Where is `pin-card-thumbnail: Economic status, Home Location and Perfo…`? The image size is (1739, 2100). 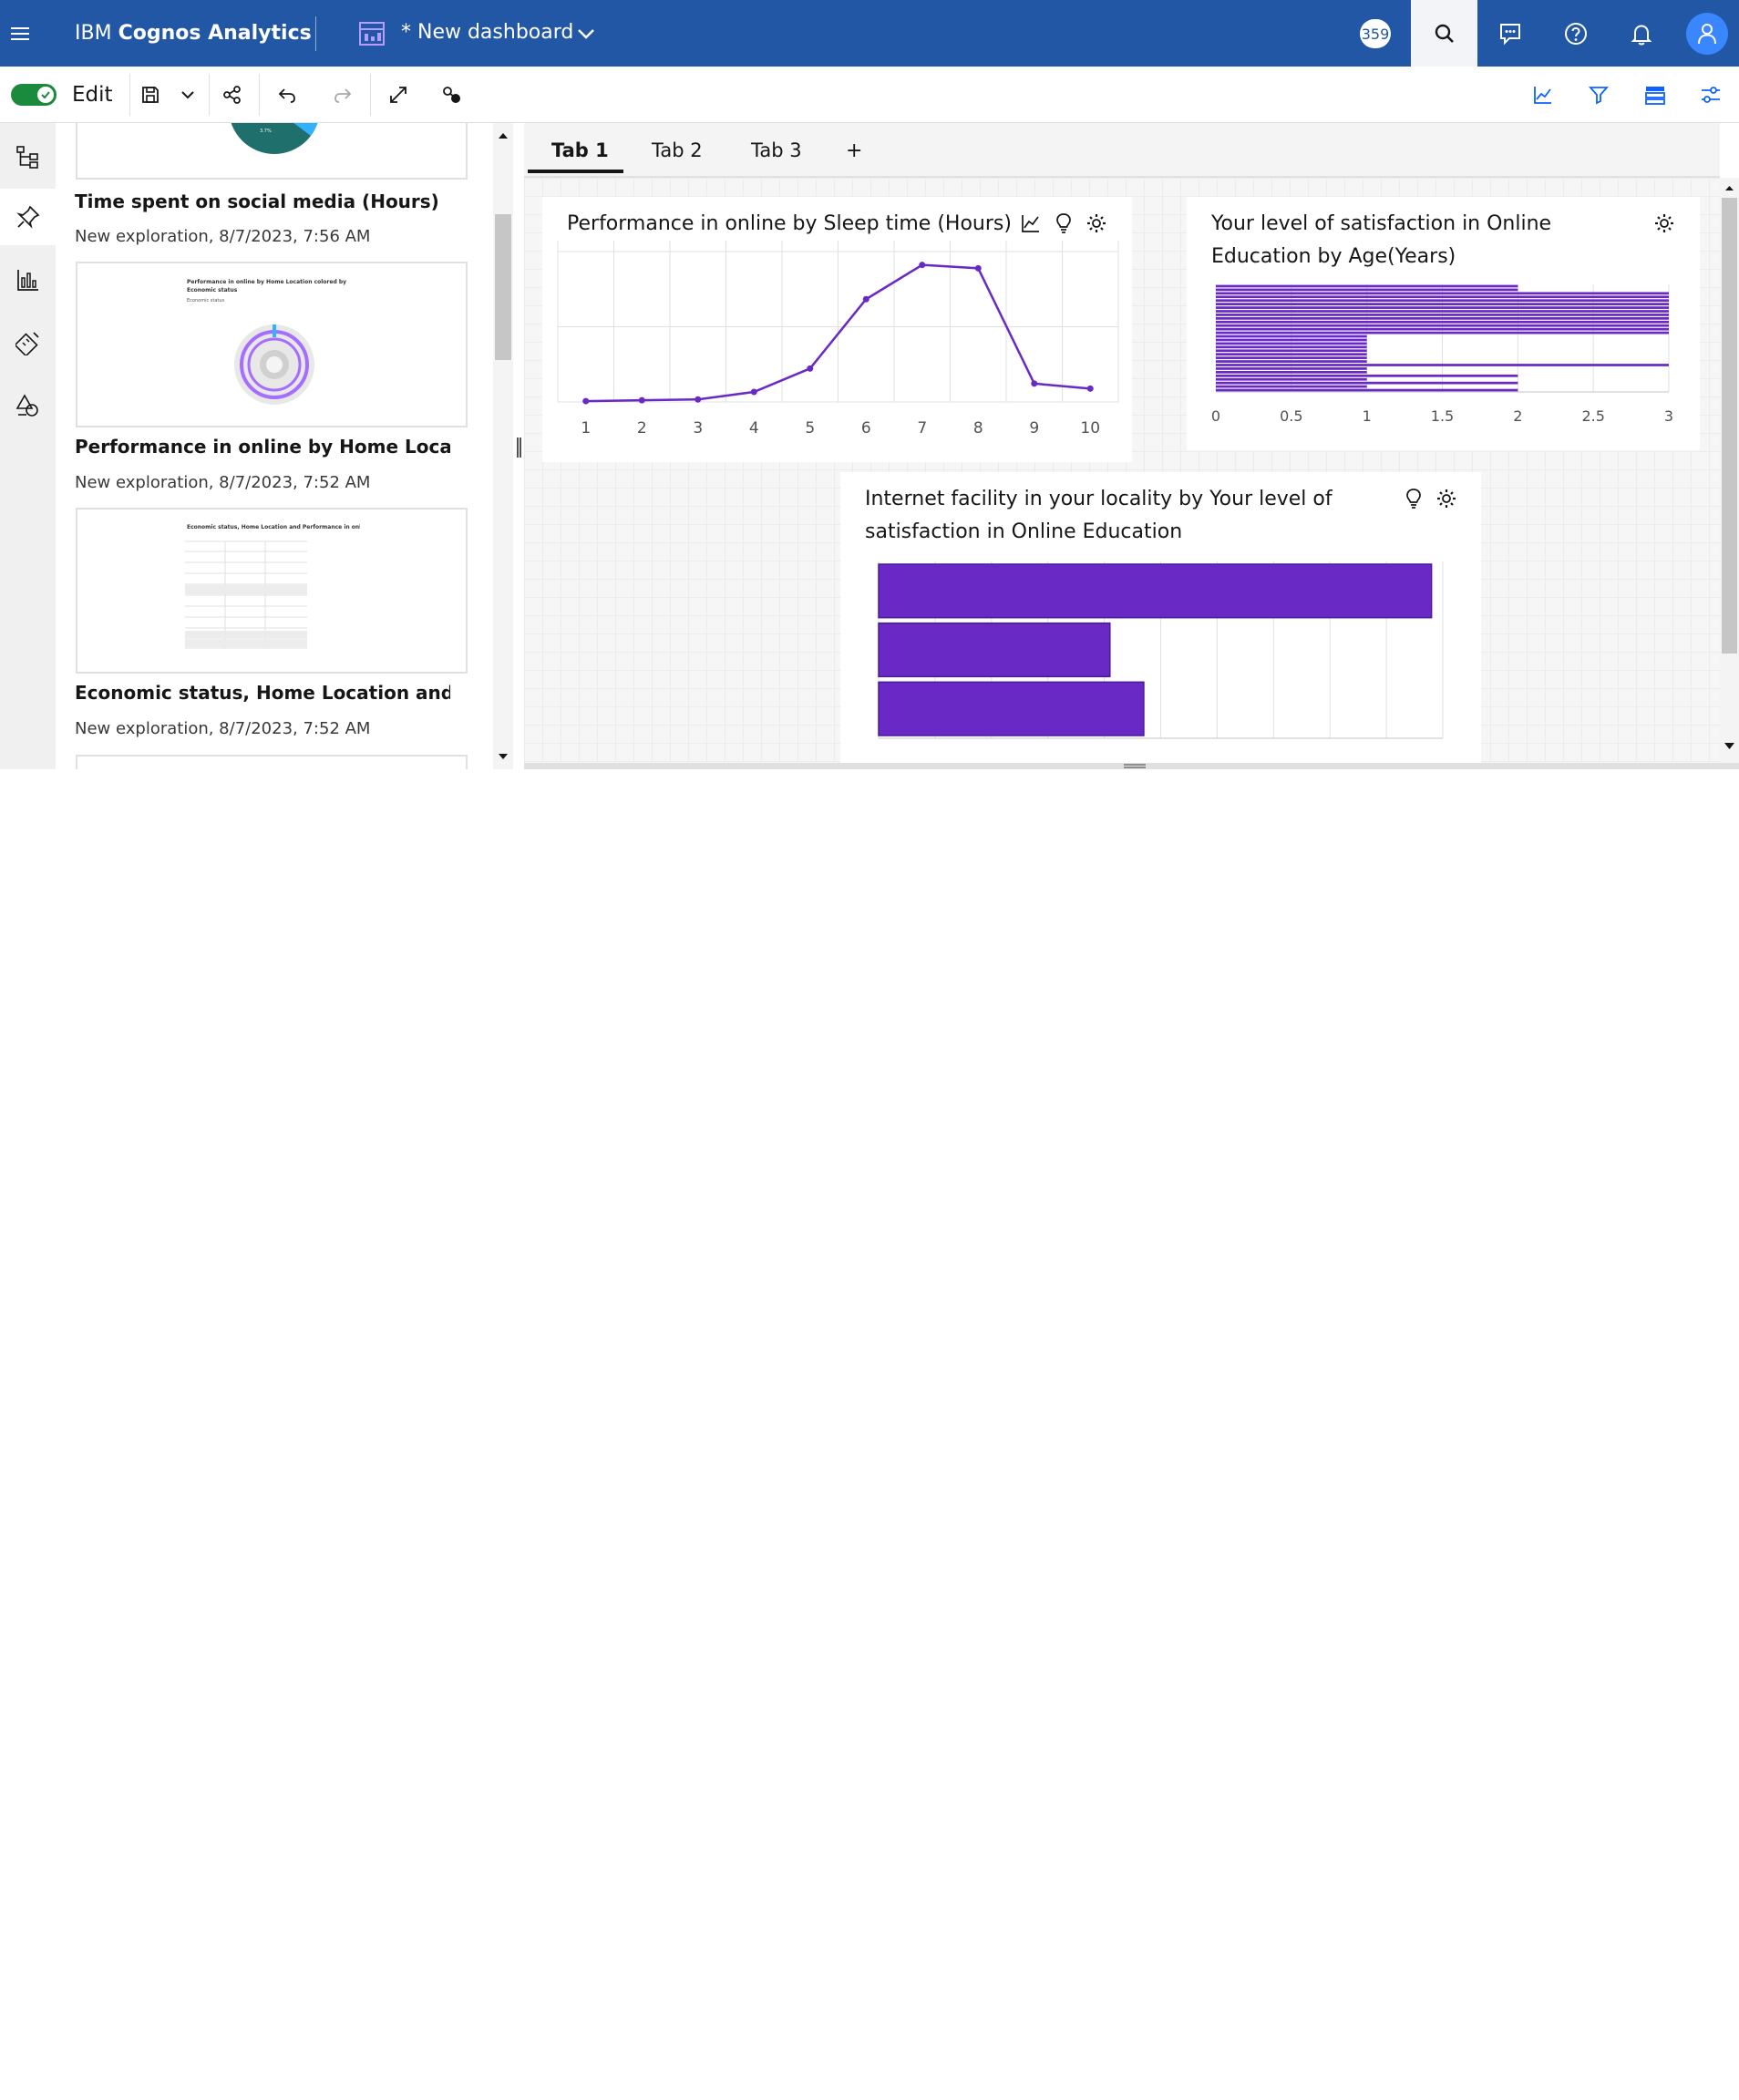
pin-card-thumbnail: Economic status, Home Location and Perfo… is located at coordinates (272, 591).